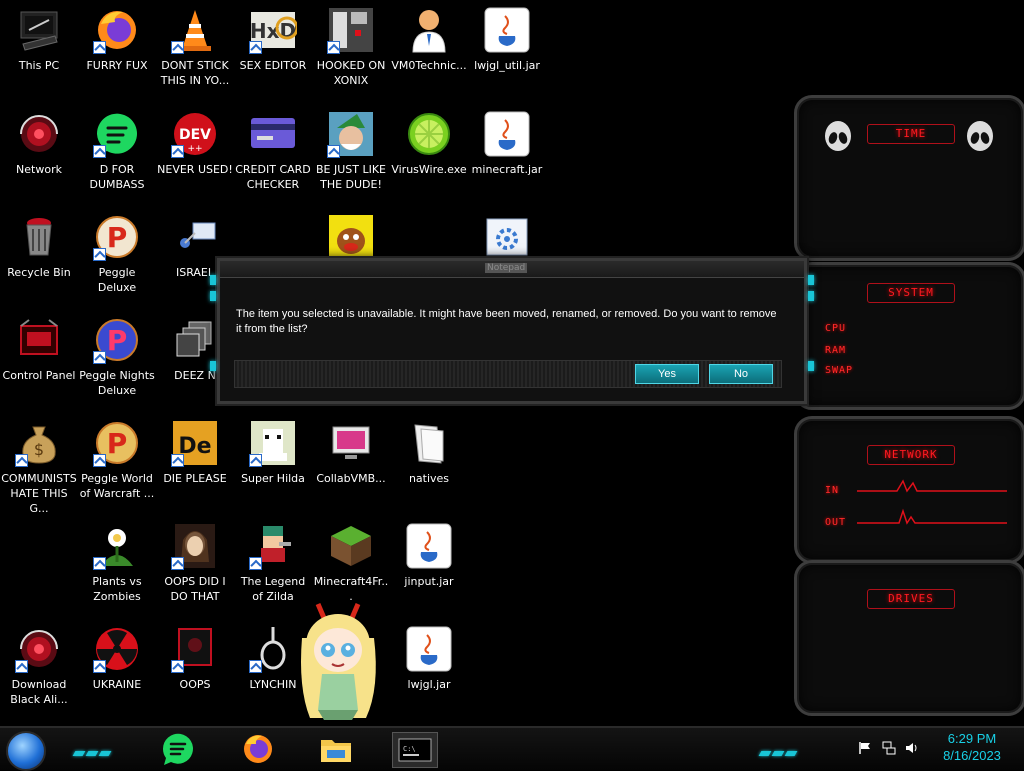 This screenshot has width=1024, height=771. What do you see at coordinates (429, 684) in the screenshot?
I see `icon-label: lwjgl.jar` at bounding box center [429, 684].